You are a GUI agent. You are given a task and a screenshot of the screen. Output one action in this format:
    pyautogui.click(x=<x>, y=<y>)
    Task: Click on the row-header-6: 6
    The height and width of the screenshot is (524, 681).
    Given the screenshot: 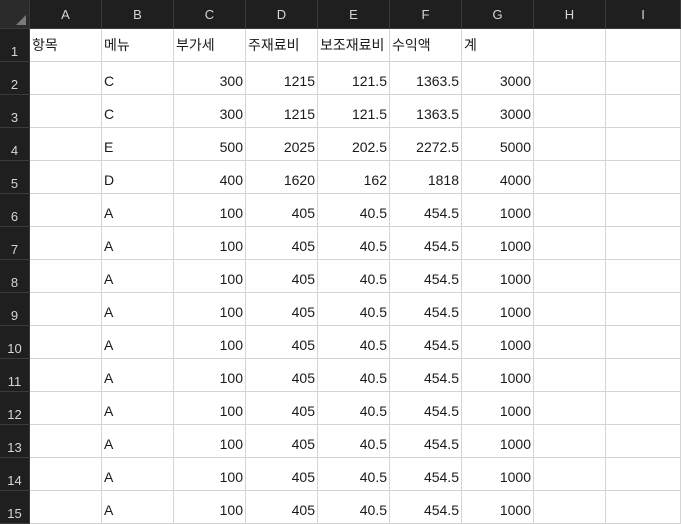 What is the action you would take?
    pyautogui.click(x=15, y=210)
    